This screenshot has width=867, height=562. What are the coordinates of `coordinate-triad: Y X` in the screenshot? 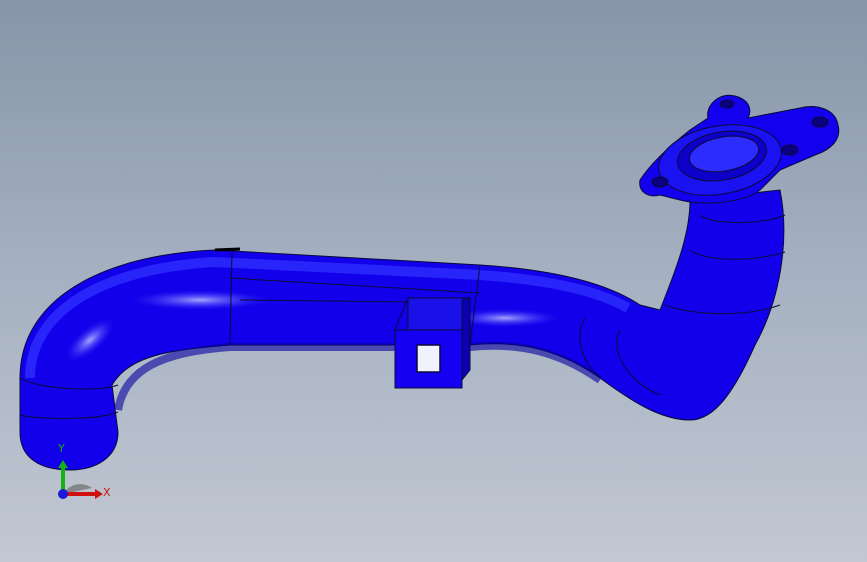 It's located at (80, 478).